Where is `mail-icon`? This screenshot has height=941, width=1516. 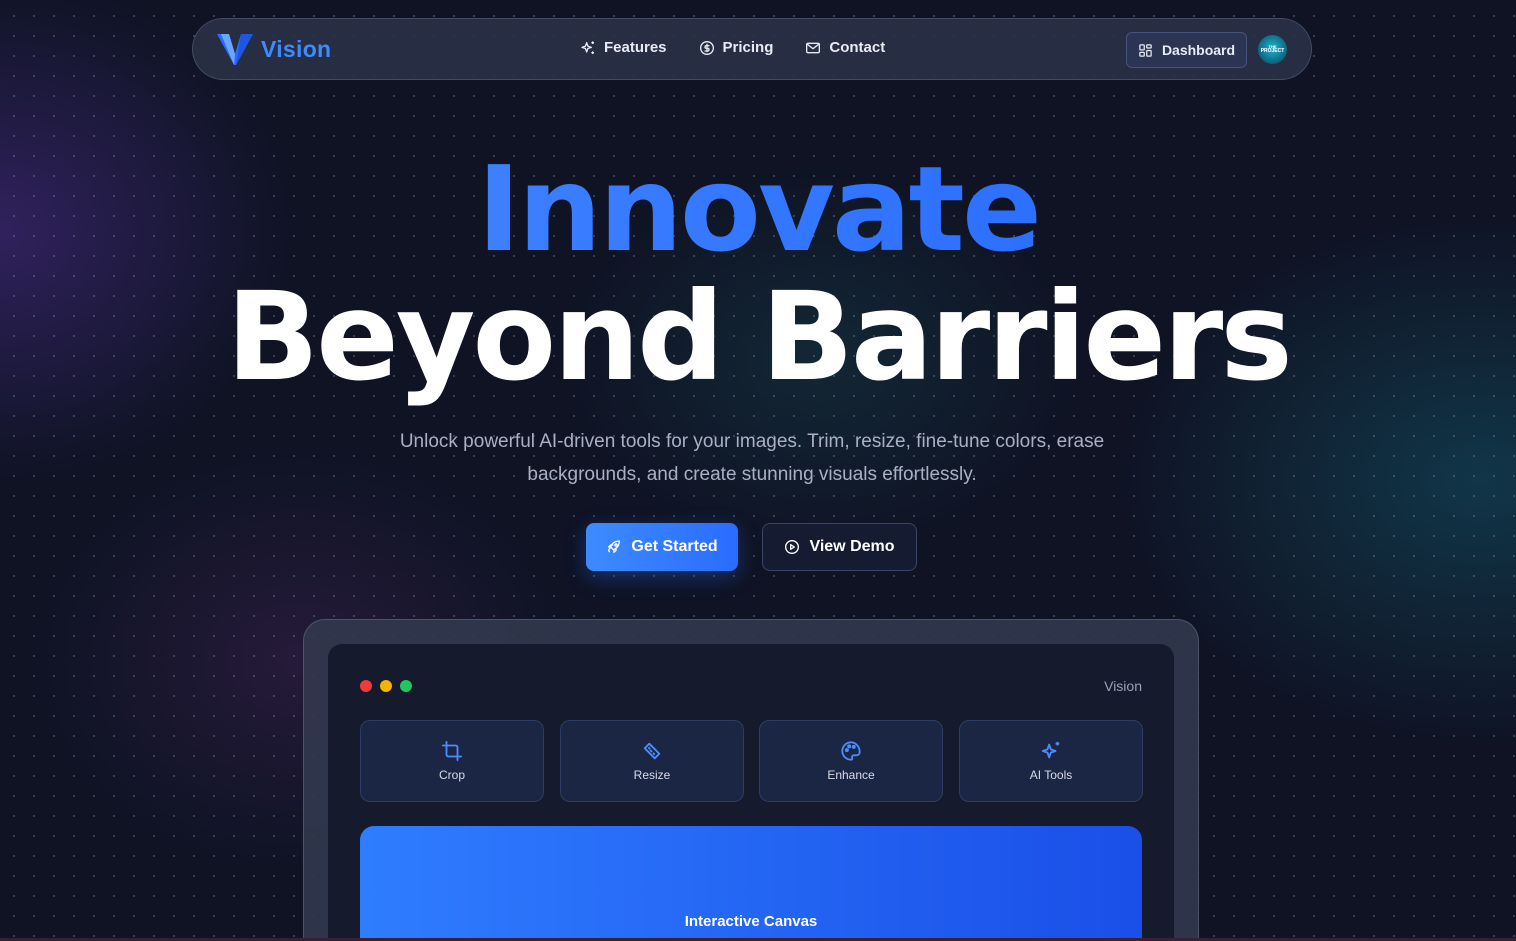
mail-icon is located at coordinates (813, 47).